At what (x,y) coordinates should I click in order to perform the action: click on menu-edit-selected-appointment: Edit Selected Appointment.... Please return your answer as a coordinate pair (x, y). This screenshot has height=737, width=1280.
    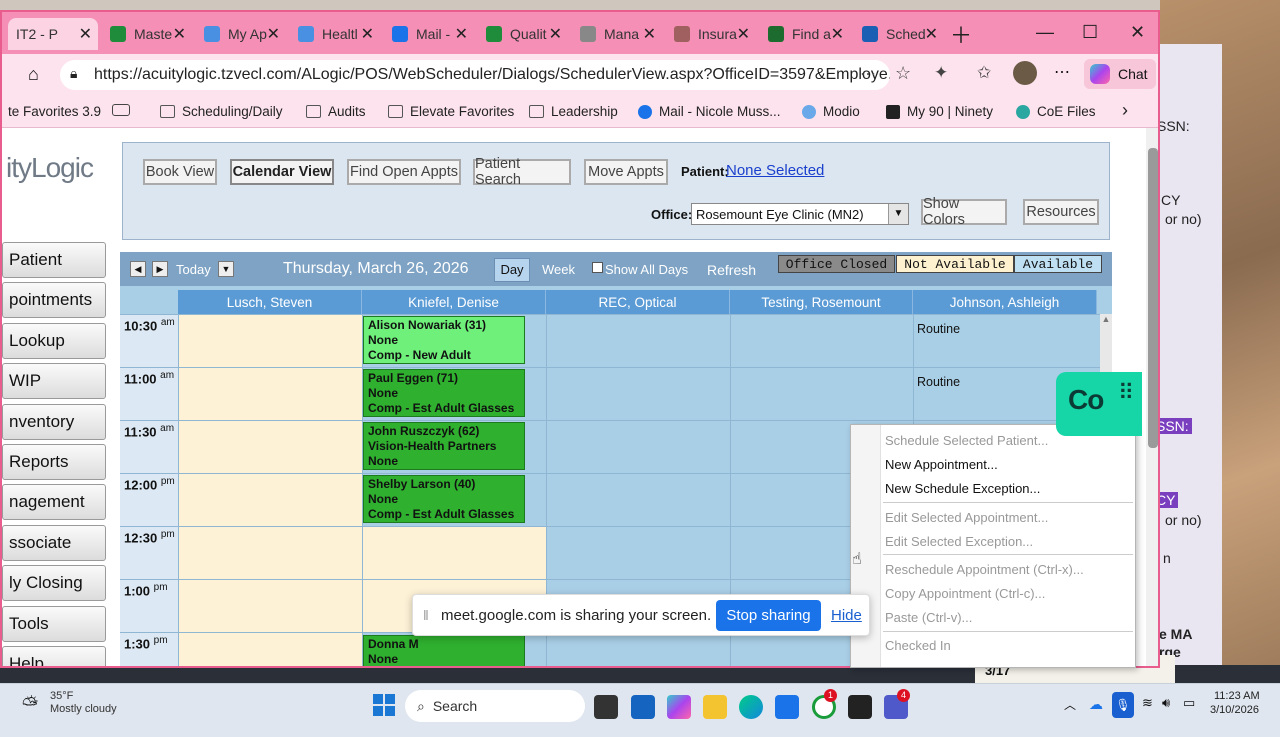
    Looking at the image, I should click on (966, 517).